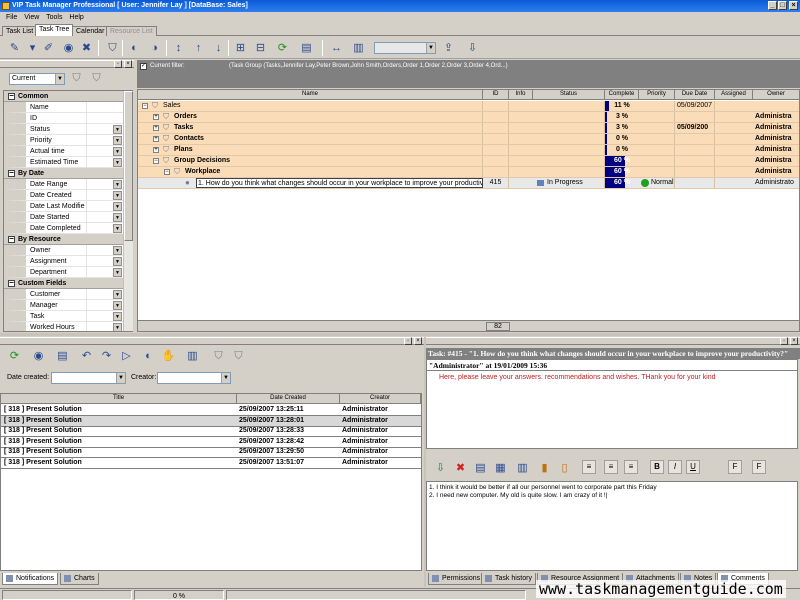 The width and height of the screenshot is (800, 600). I want to click on filter-field: Date Last Modifie ▼, so click(68, 206).